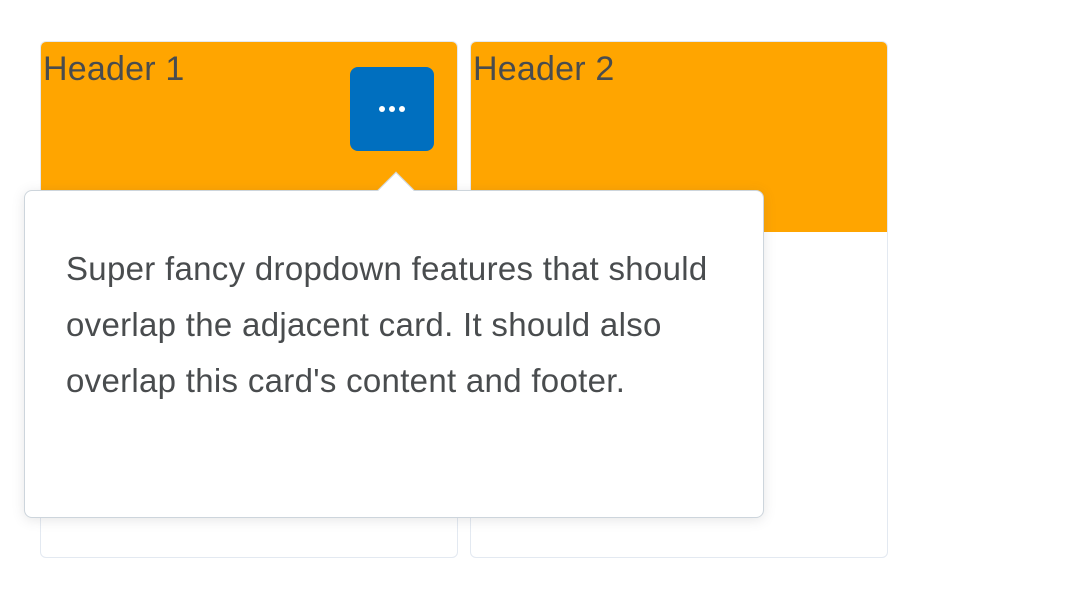 The image size is (1080, 600). I want to click on card-title: Header 1, so click(114, 69).